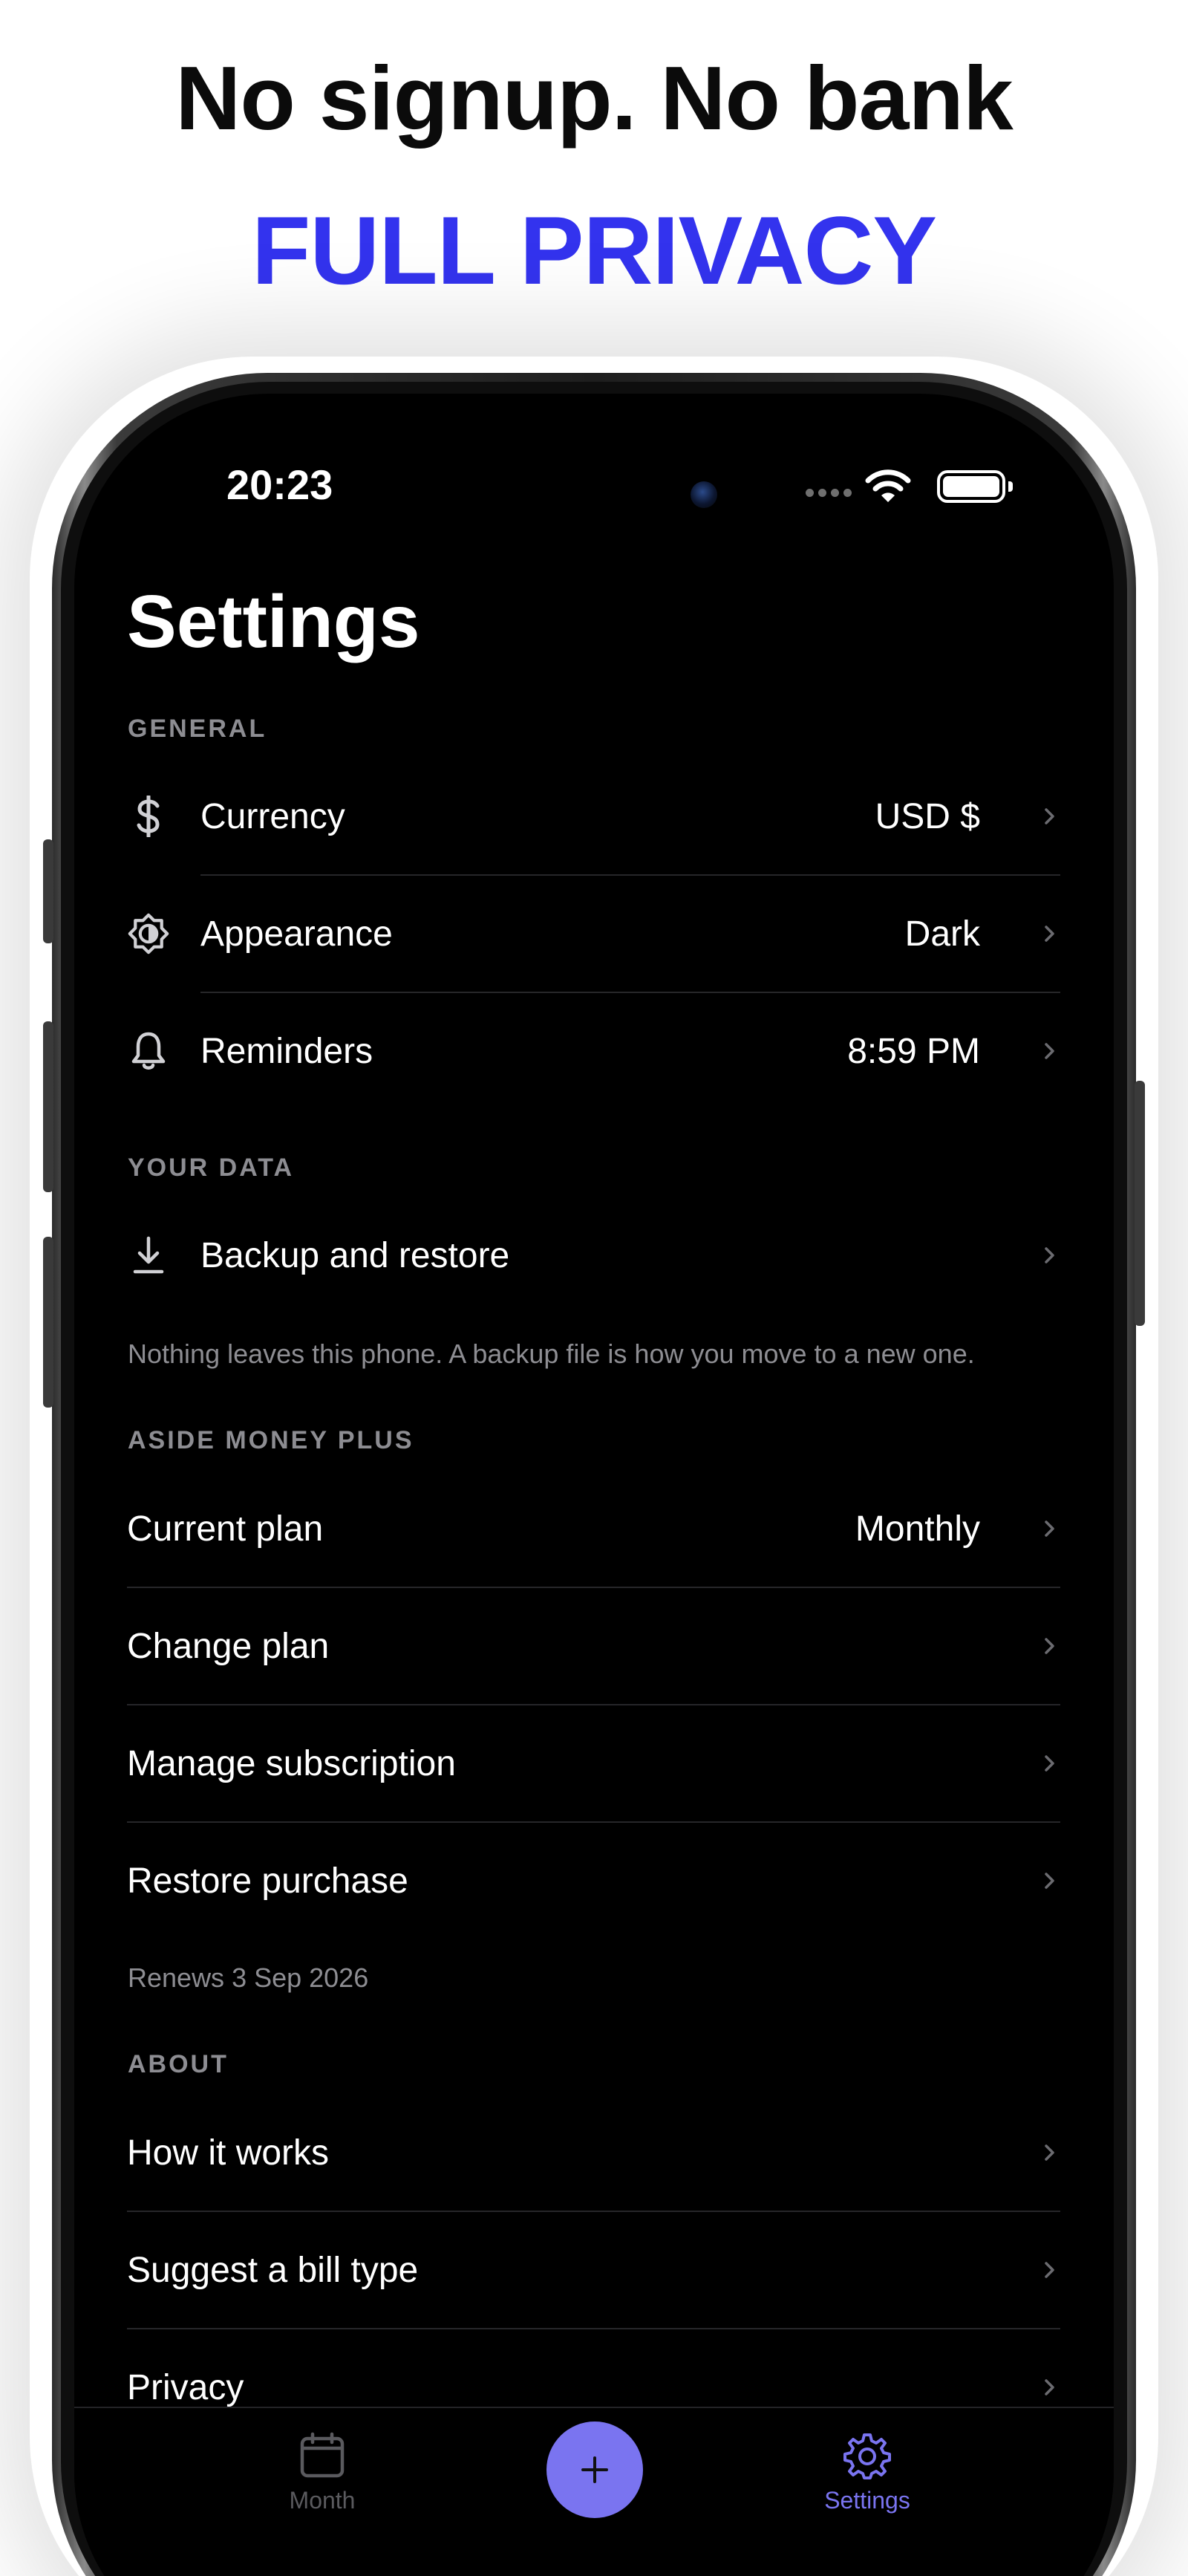  I want to click on phone-action-button, so click(48, 891).